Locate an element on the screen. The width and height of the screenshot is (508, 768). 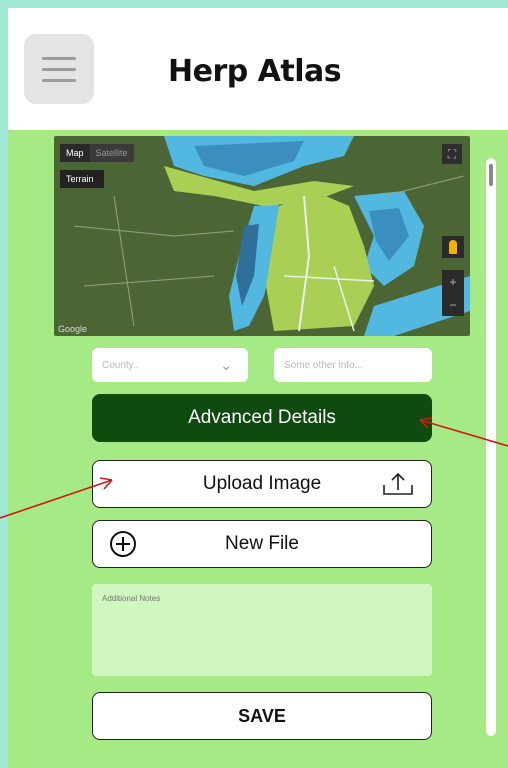
annotation-arrow-advanced is located at coordinates (463, 433).